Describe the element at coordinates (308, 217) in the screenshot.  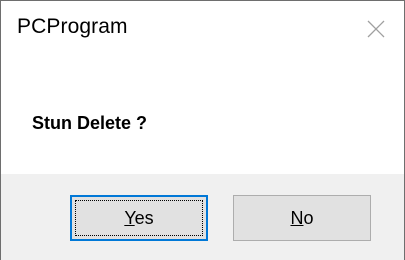
I see `no-label-rest: o` at that location.